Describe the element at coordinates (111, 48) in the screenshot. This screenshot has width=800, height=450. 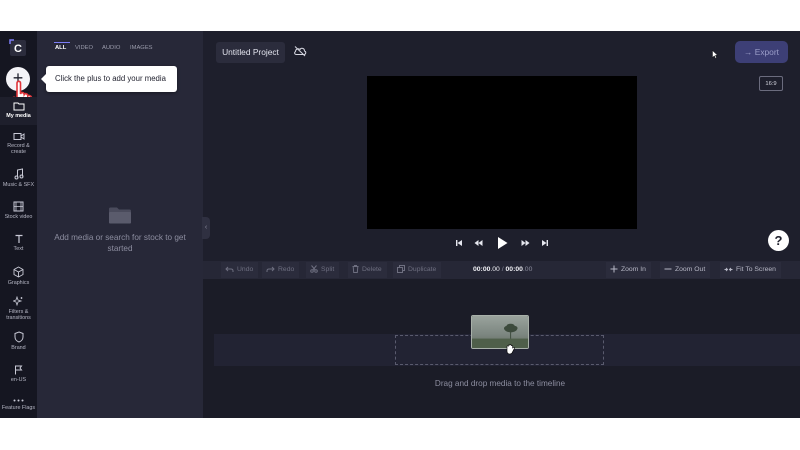
I see `tab-audio: AUDIO` at that location.